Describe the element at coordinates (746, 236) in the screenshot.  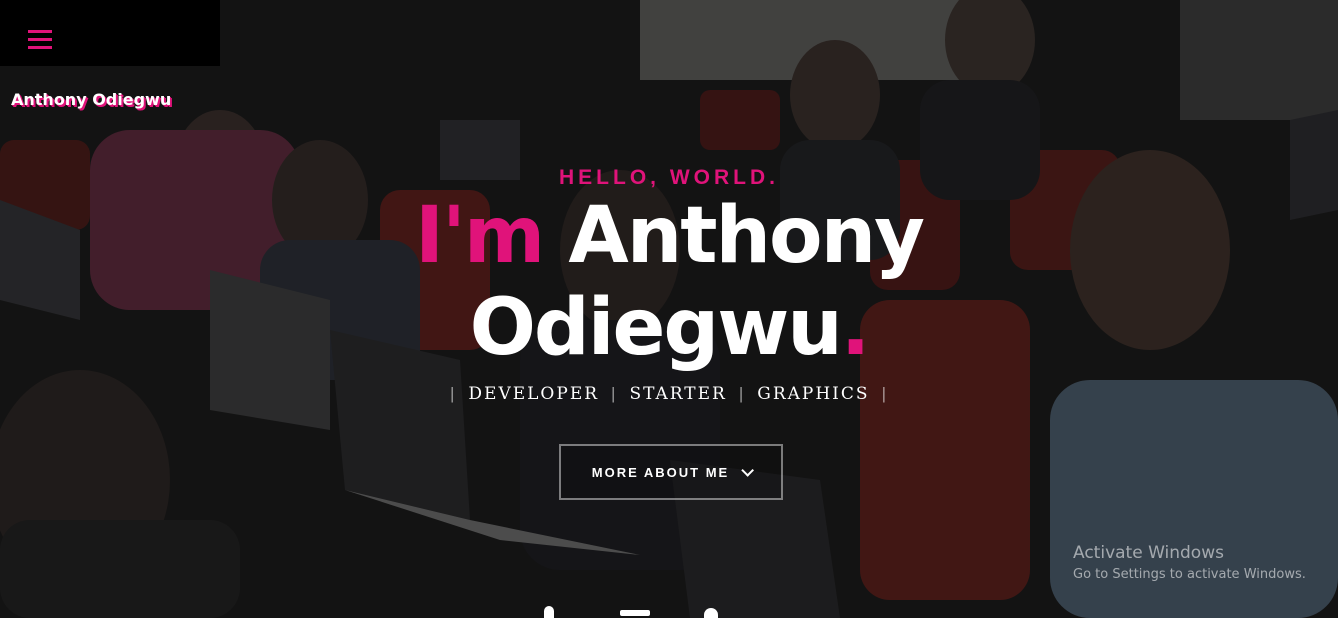
I see `headline-first-name: Anthony` at that location.